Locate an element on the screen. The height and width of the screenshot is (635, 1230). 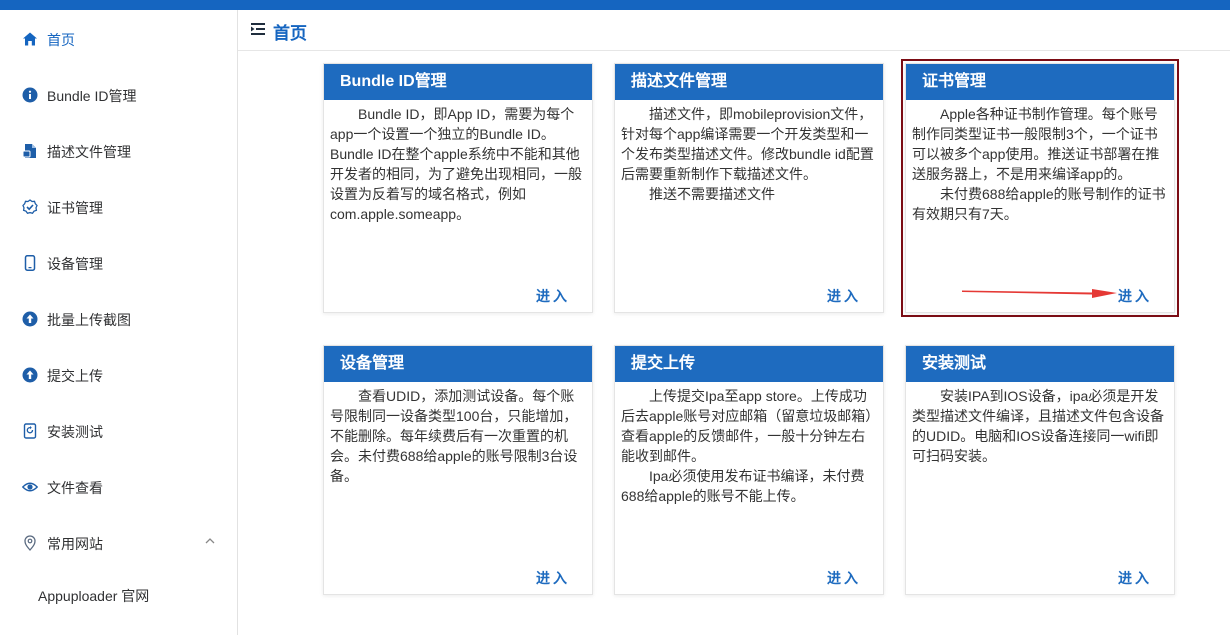
home-icon is located at coordinates (30, 39).